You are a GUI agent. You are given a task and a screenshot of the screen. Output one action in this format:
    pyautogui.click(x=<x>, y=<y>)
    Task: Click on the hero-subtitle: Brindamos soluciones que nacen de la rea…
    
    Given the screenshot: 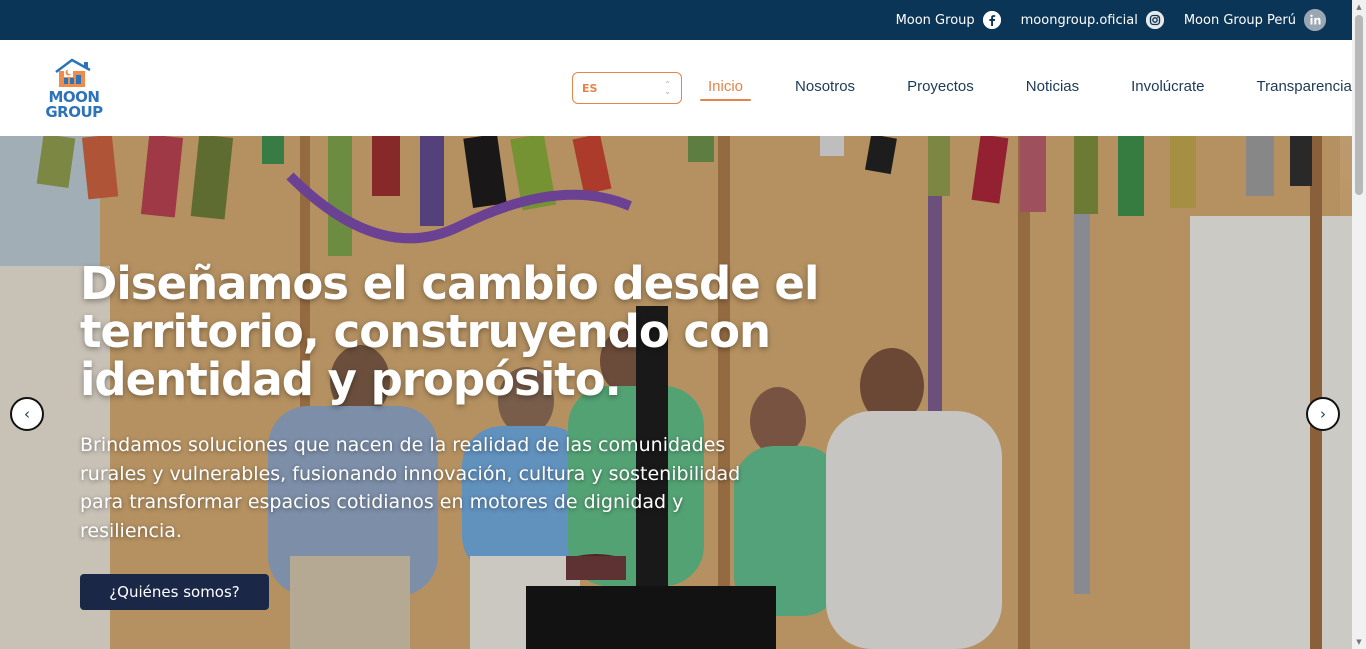 What is the action you would take?
    pyautogui.click(x=410, y=488)
    